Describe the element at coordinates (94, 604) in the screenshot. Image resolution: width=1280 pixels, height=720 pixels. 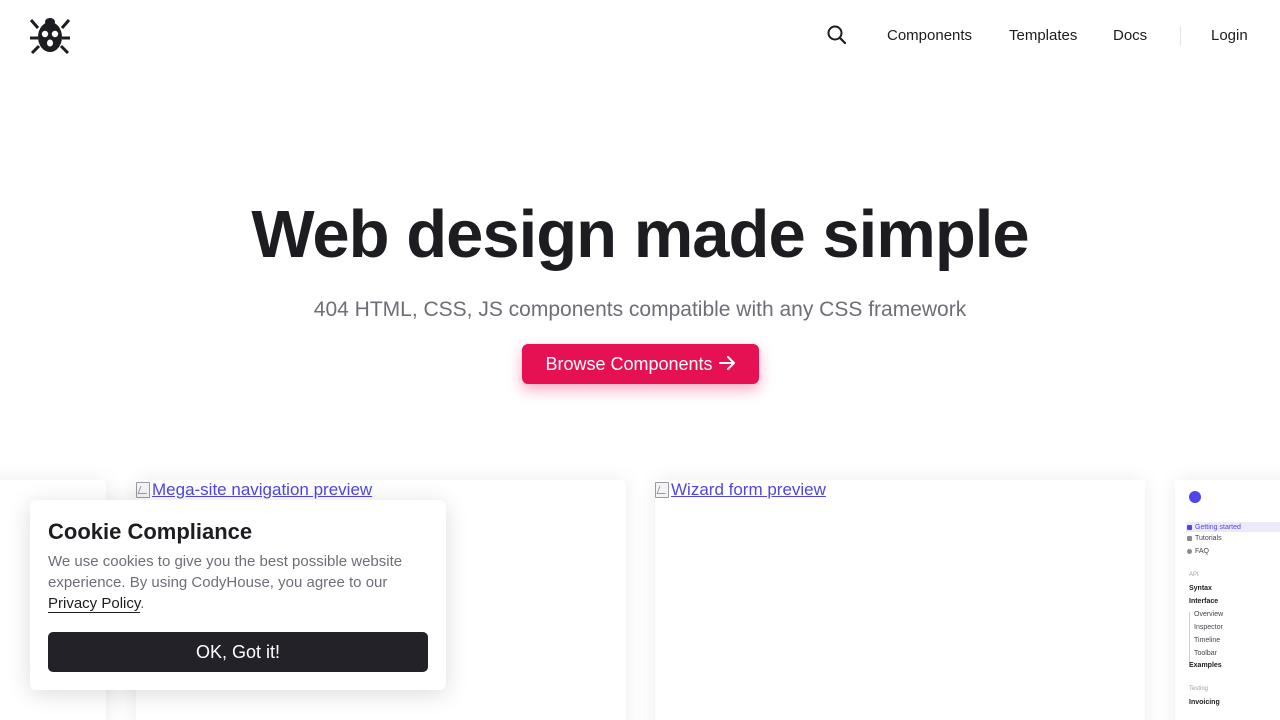
I see `privacy-policy-link: Privacy Policy` at that location.